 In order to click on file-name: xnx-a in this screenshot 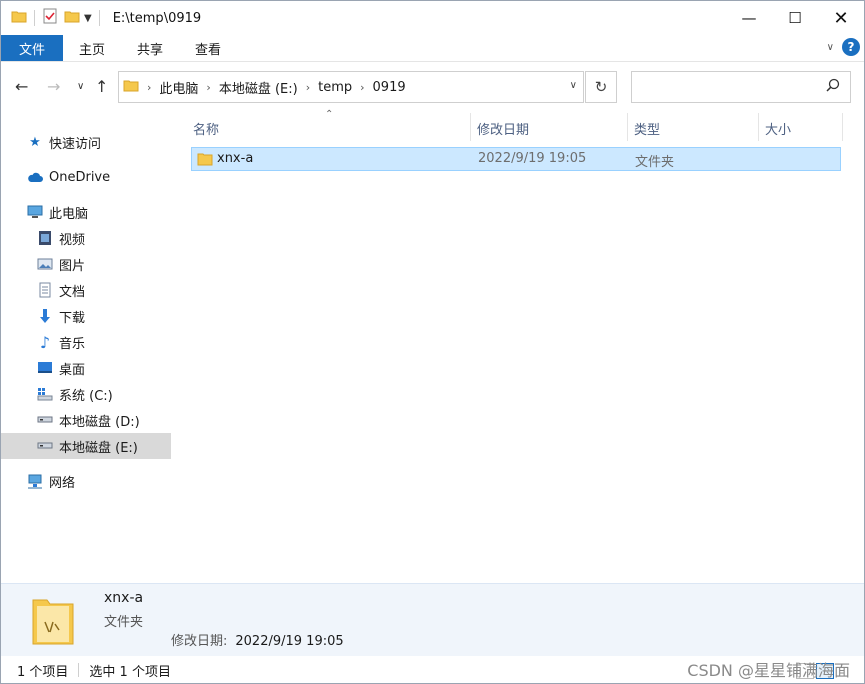, I will do `click(235, 158)`.